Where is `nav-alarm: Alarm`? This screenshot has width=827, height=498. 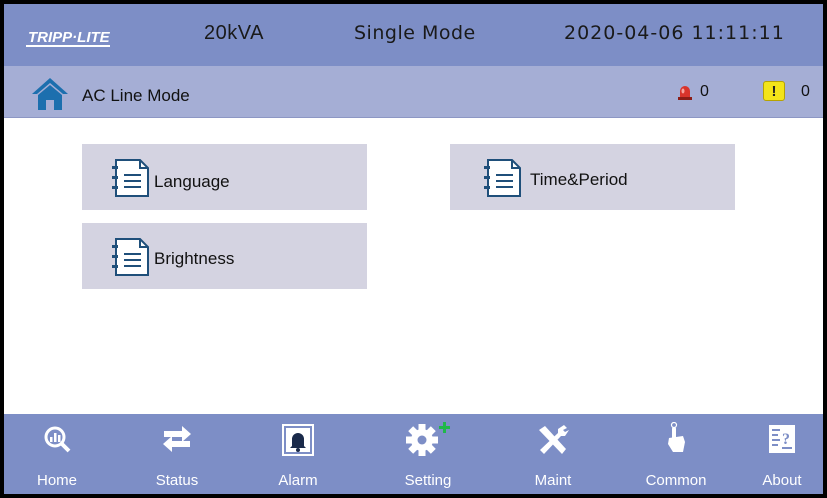 nav-alarm: Alarm is located at coordinates (298, 454).